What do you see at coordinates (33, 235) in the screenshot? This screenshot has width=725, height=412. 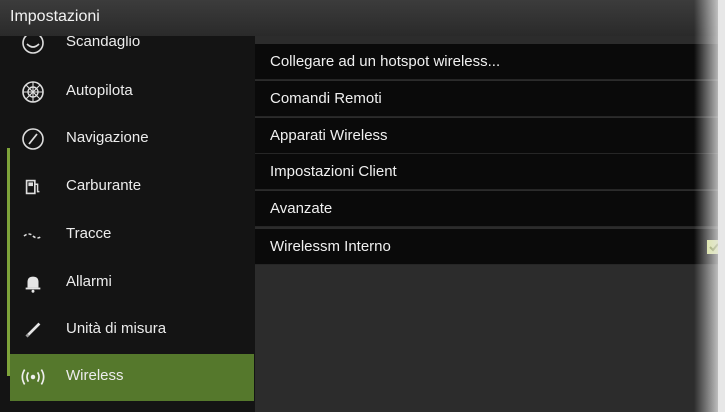 I see `track-icon` at bounding box center [33, 235].